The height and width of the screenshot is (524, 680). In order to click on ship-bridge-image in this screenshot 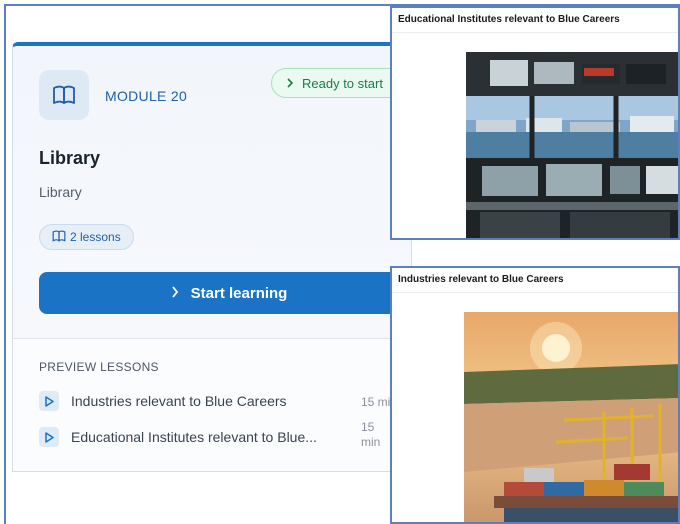, I will do `click(572, 145)`.